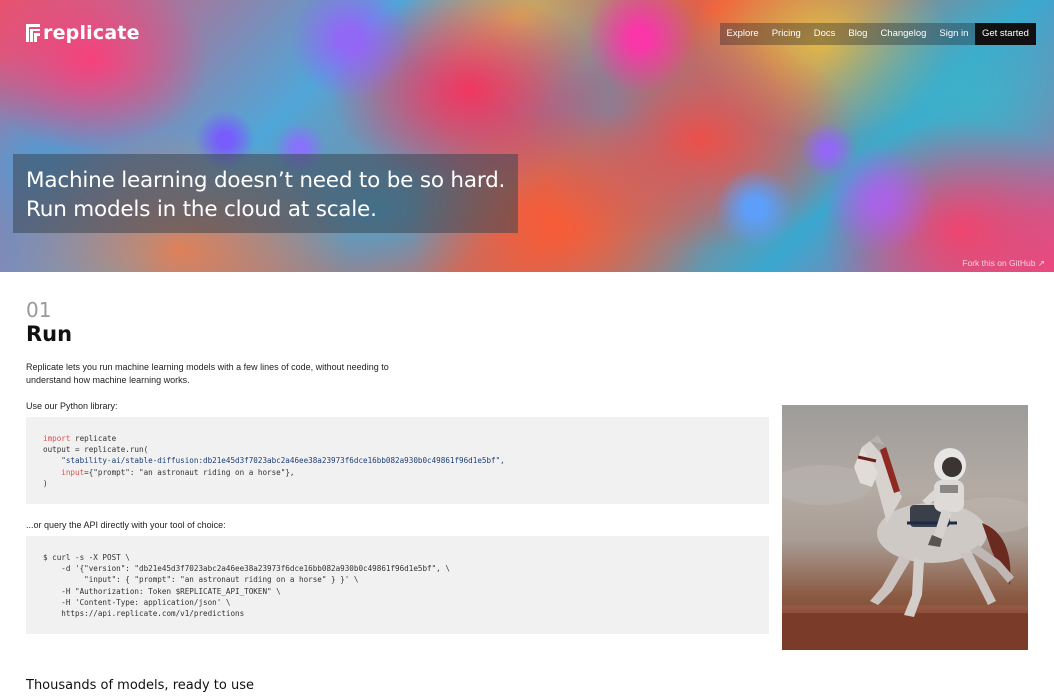  I want to click on brand-logo: replicate, so click(83, 33).